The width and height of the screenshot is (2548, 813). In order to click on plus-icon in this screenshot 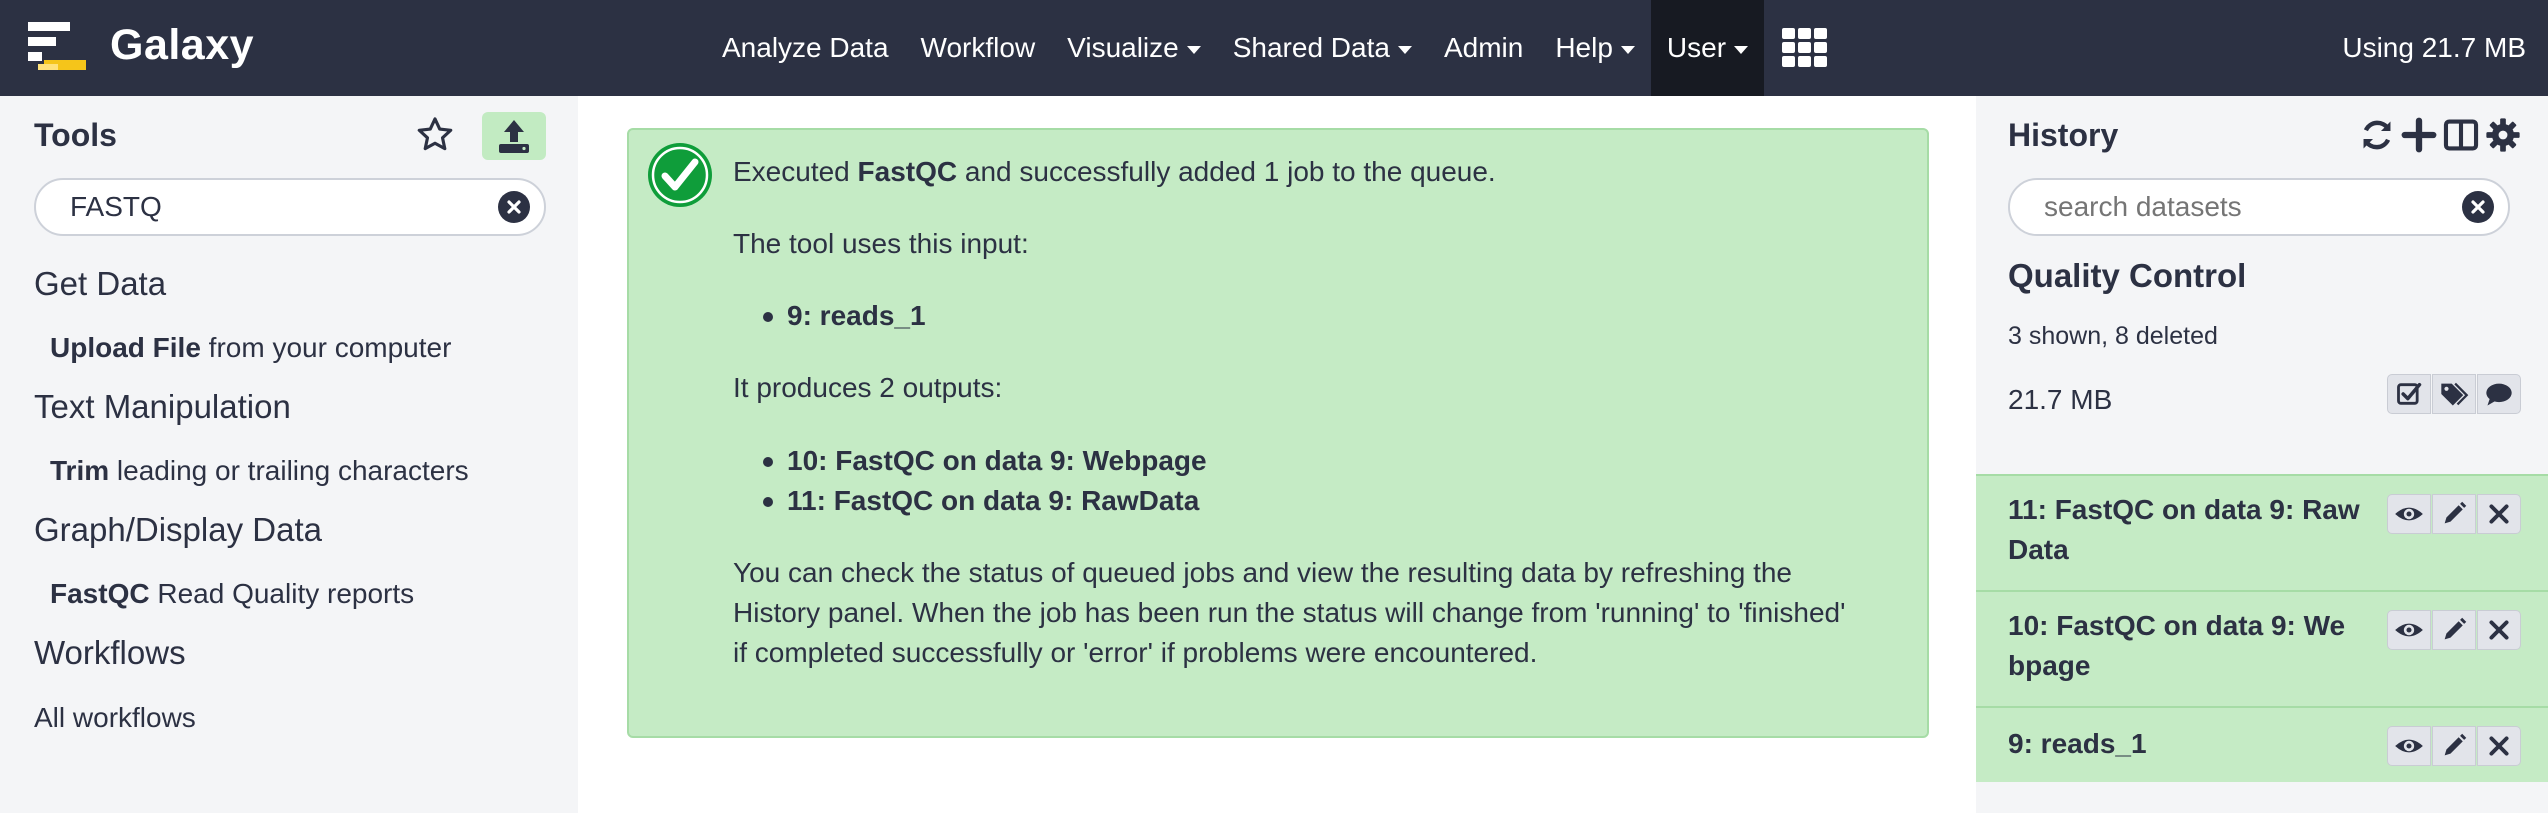, I will do `click(2419, 135)`.